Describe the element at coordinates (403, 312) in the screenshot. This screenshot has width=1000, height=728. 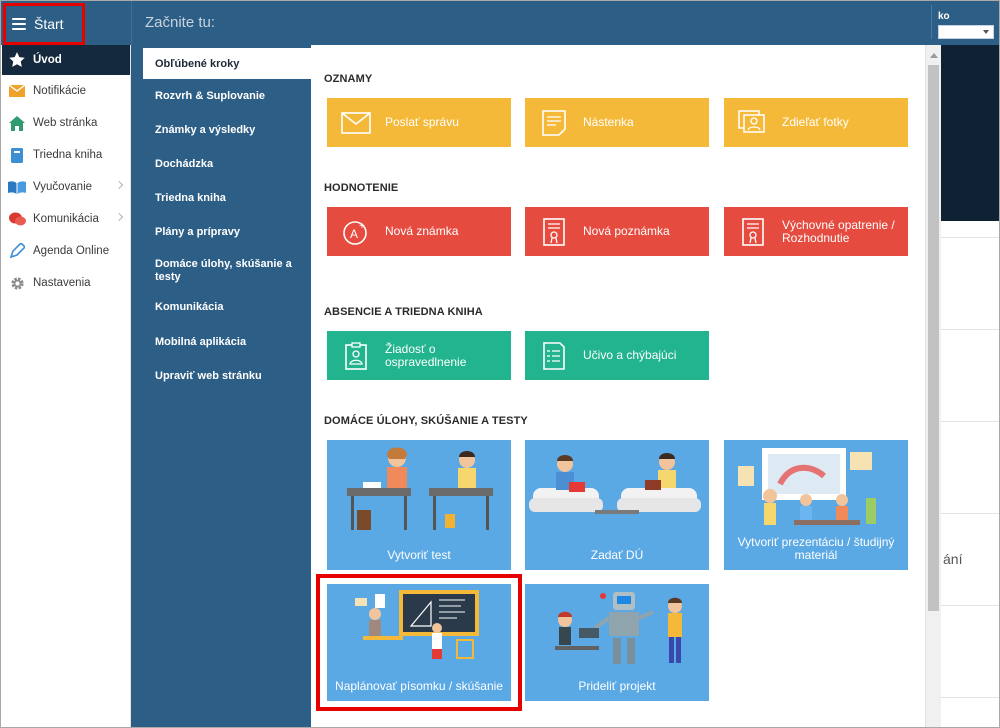
I see `section-title-absencie: ABSENCIE A TRIEDNA KNIHA` at that location.